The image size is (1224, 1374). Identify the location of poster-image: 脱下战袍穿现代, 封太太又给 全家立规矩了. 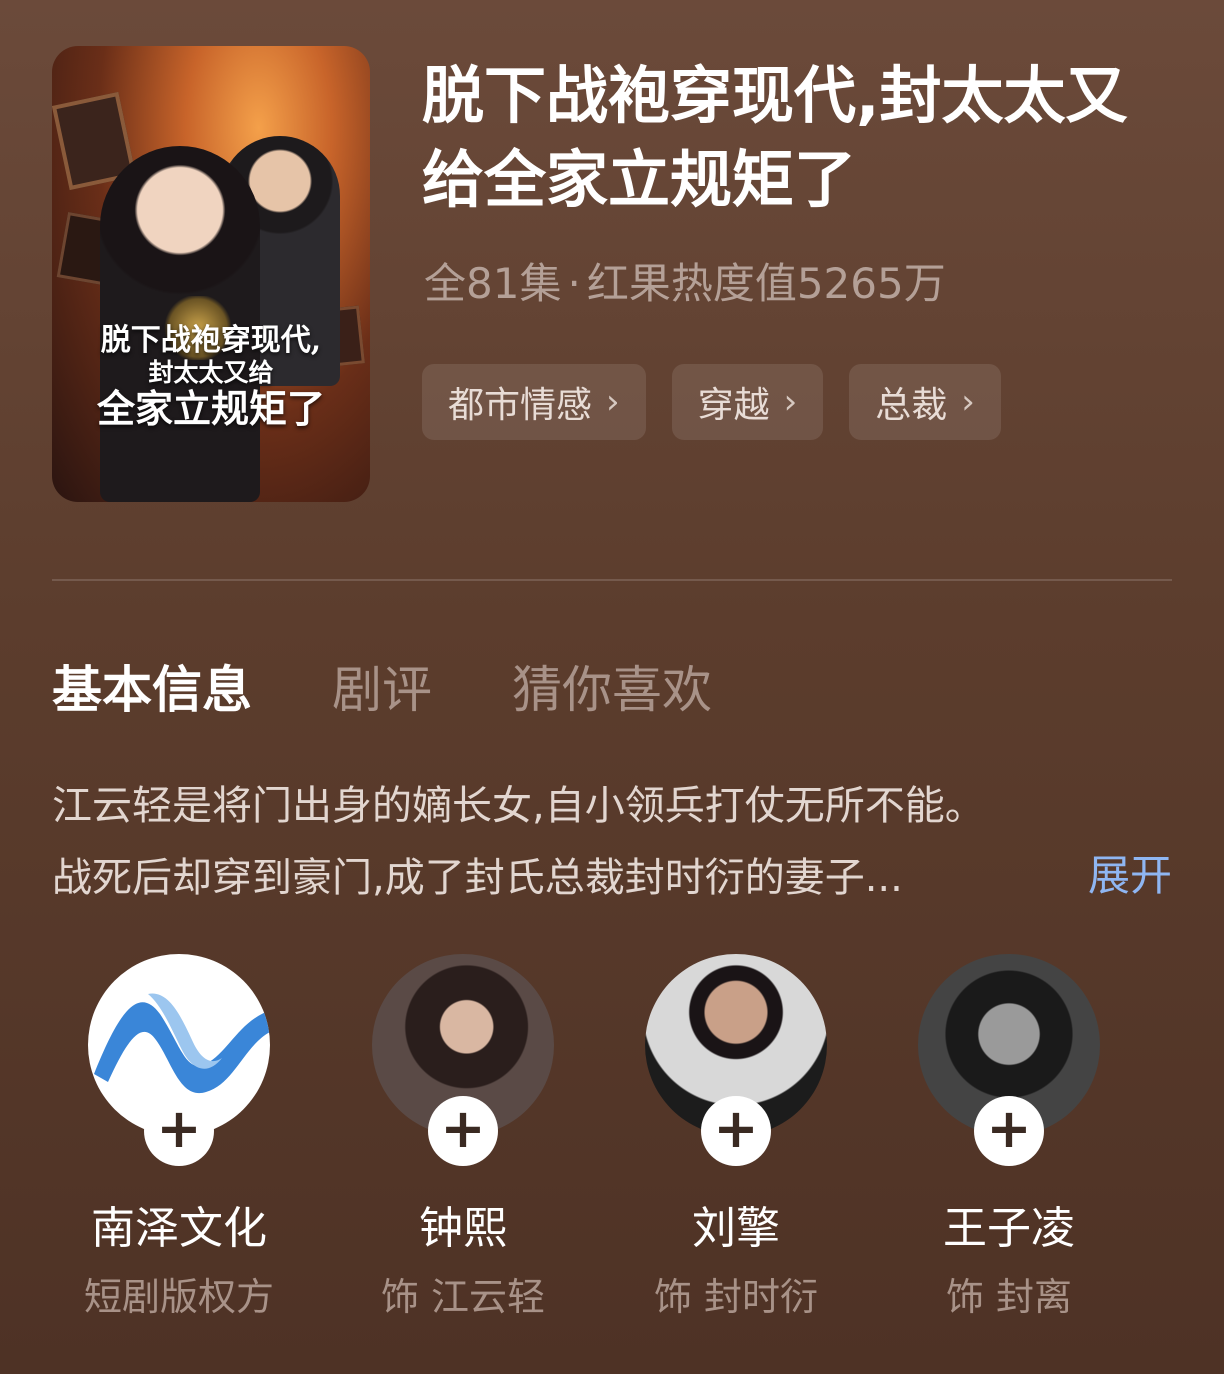
(211, 274).